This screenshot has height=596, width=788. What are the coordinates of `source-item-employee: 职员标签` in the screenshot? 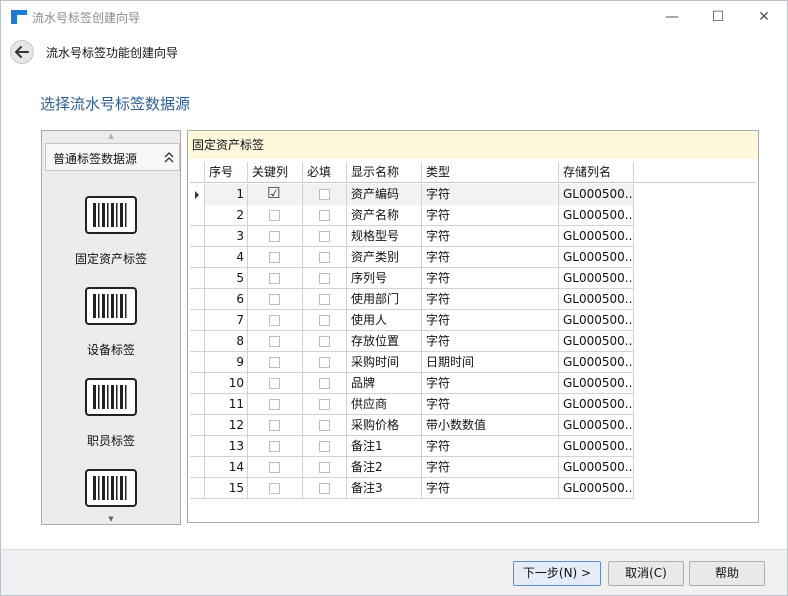 It's located at (111, 423).